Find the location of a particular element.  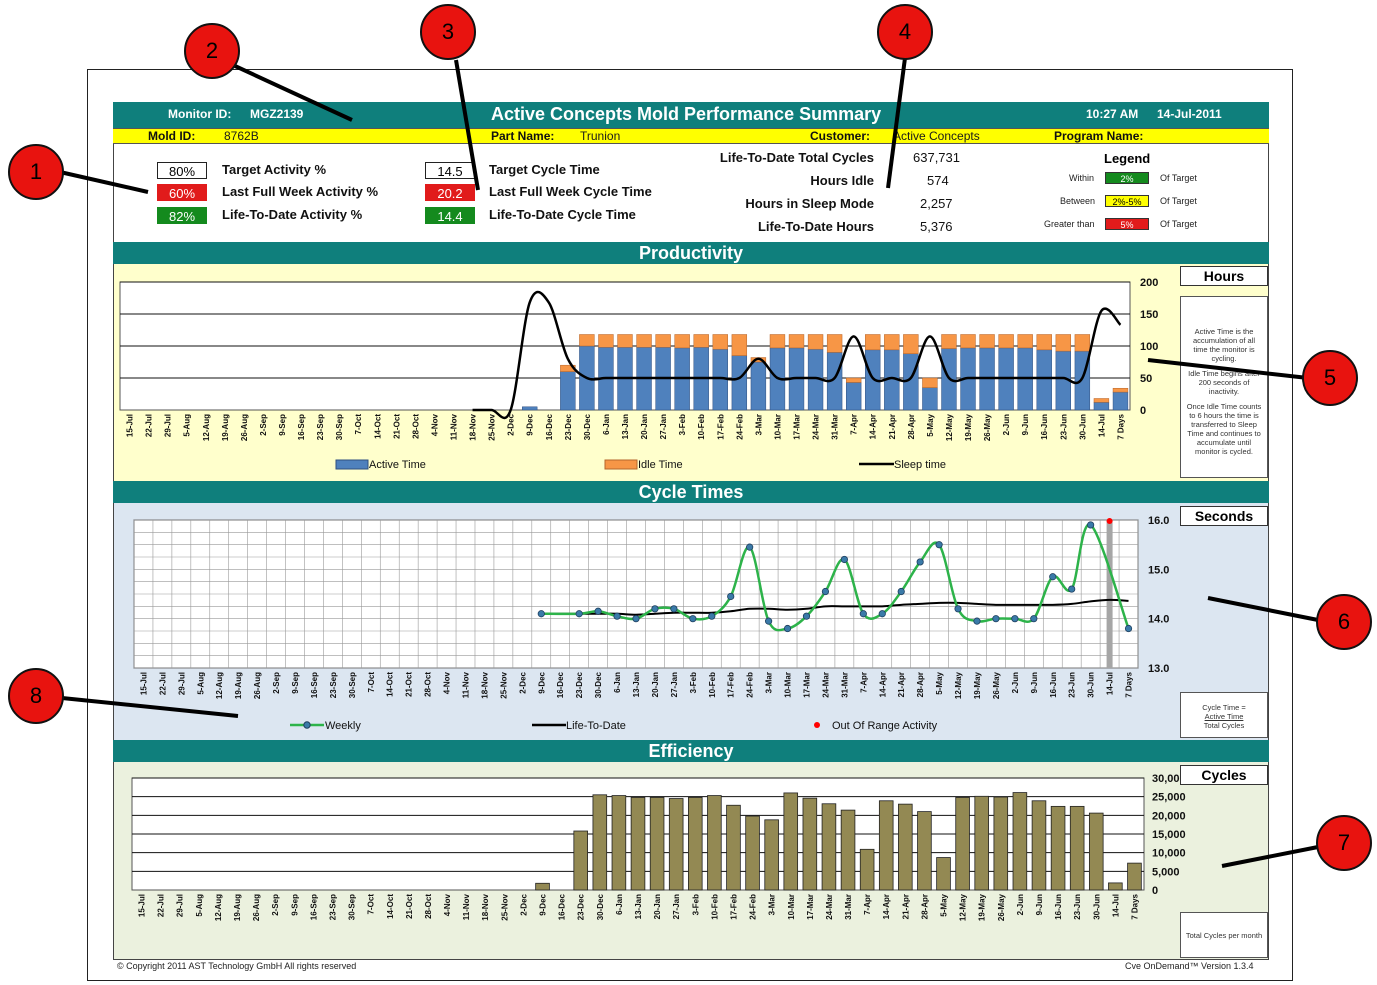

callout-5: 5 is located at coordinates (1330, 378).